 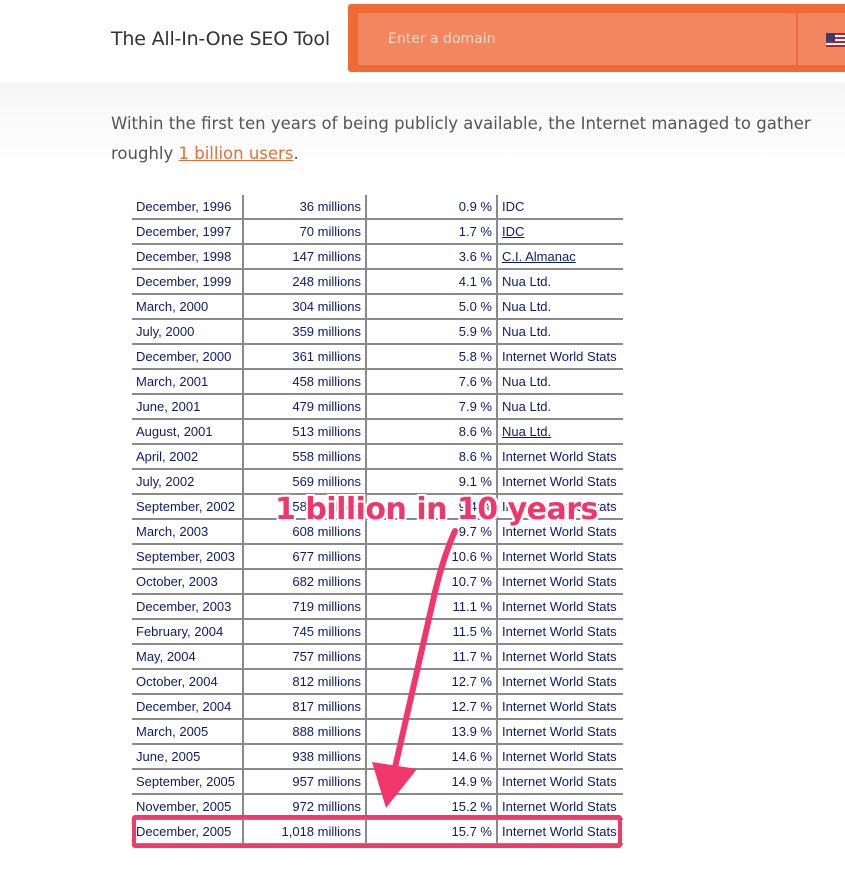 What do you see at coordinates (431, 257) in the screenshot?
I see `cell-pct: 3.6 %` at bounding box center [431, 257].